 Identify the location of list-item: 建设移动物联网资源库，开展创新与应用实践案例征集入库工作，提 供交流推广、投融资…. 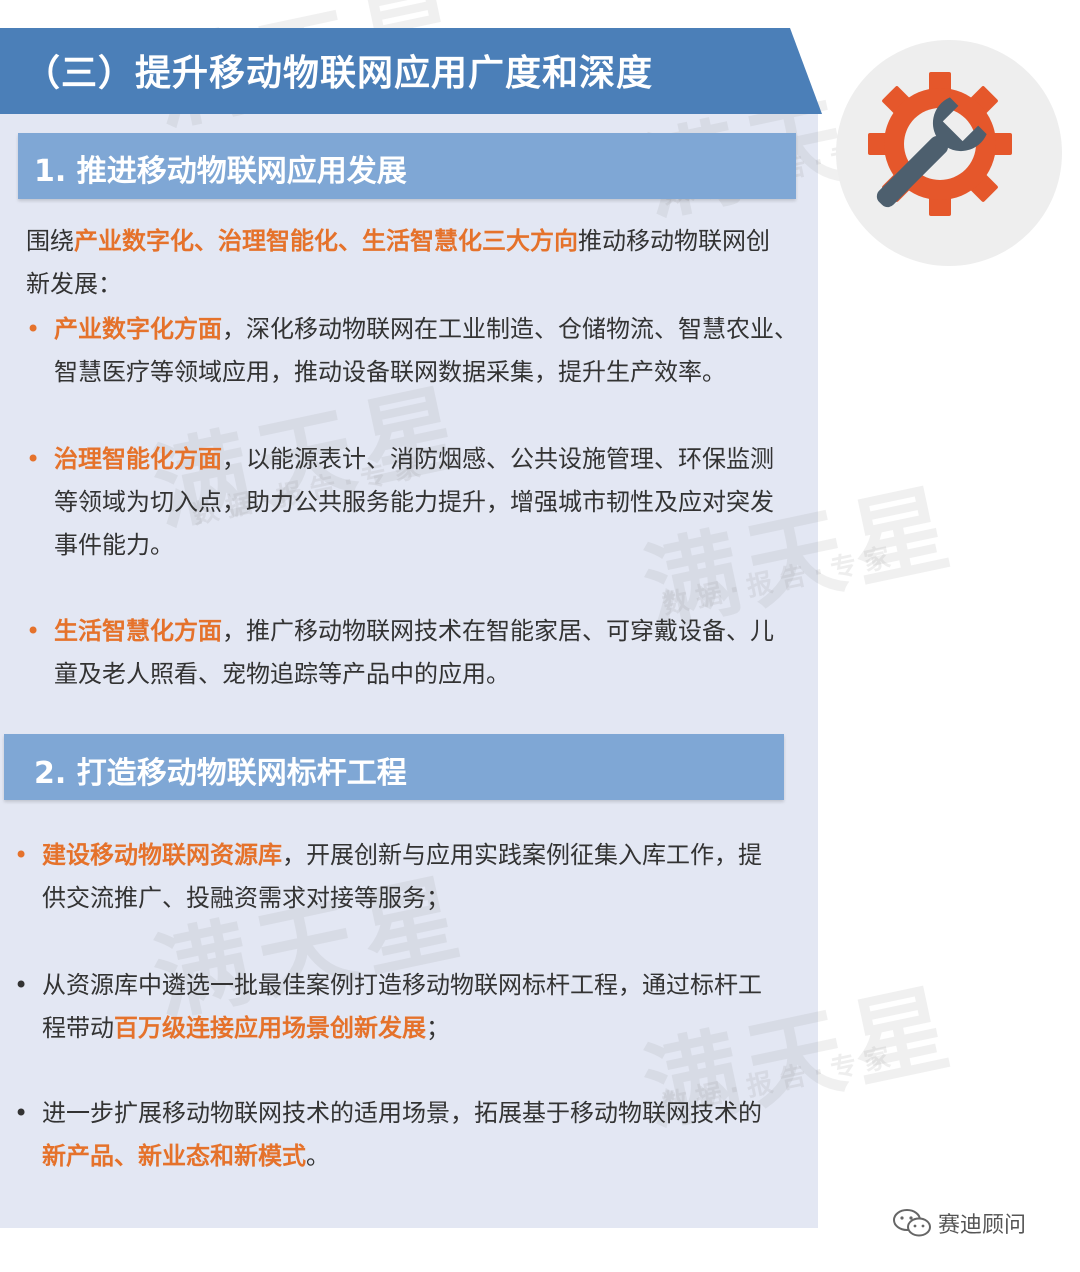
(427, 877).